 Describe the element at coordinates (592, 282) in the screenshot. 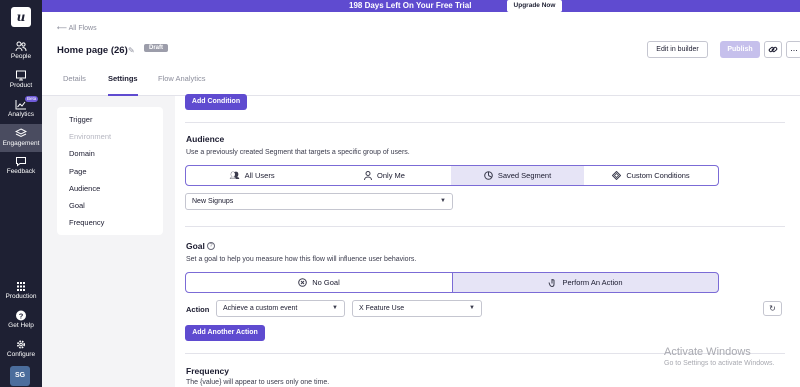

I see `goal-option-label: Perform An Action` at that location.